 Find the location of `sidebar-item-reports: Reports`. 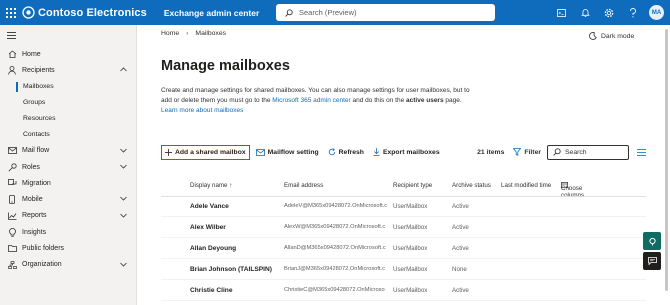

sidebar-item-reports: Reports is located at coordinates (68, 216).